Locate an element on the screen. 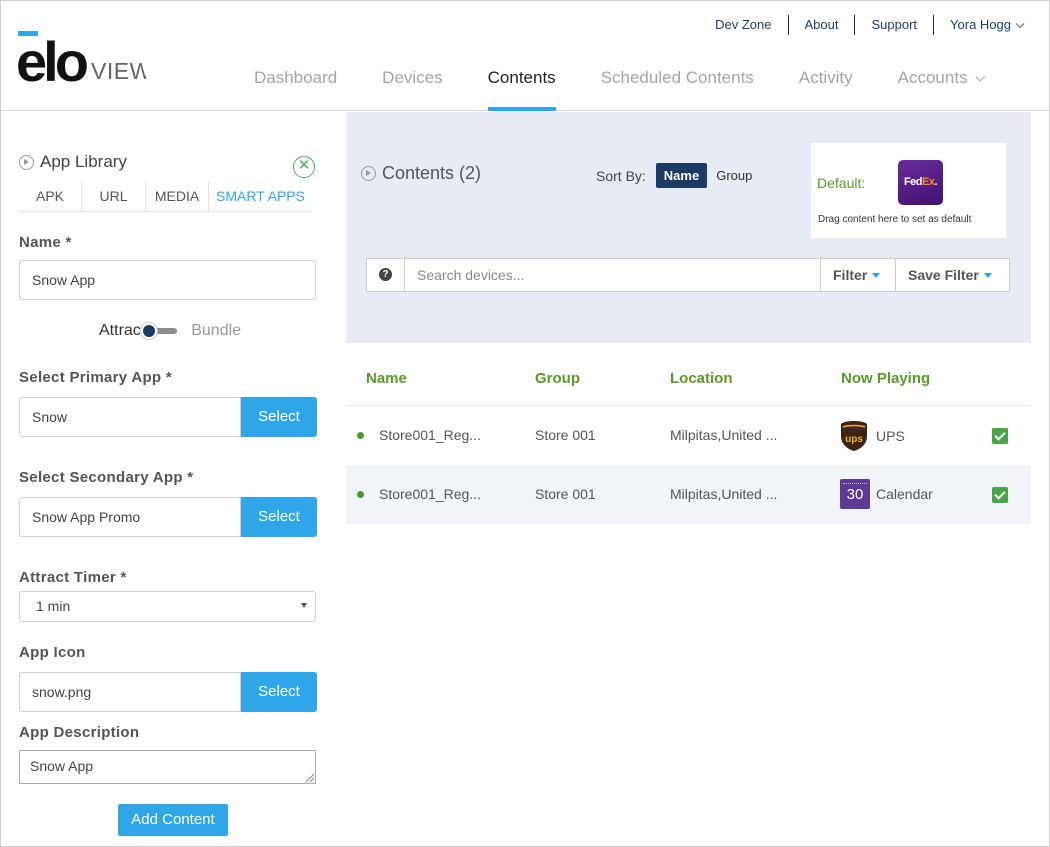 The height and width of the screenshot is (847, 1050). dropdown-caret-icon is located at coordinates (304, 605).